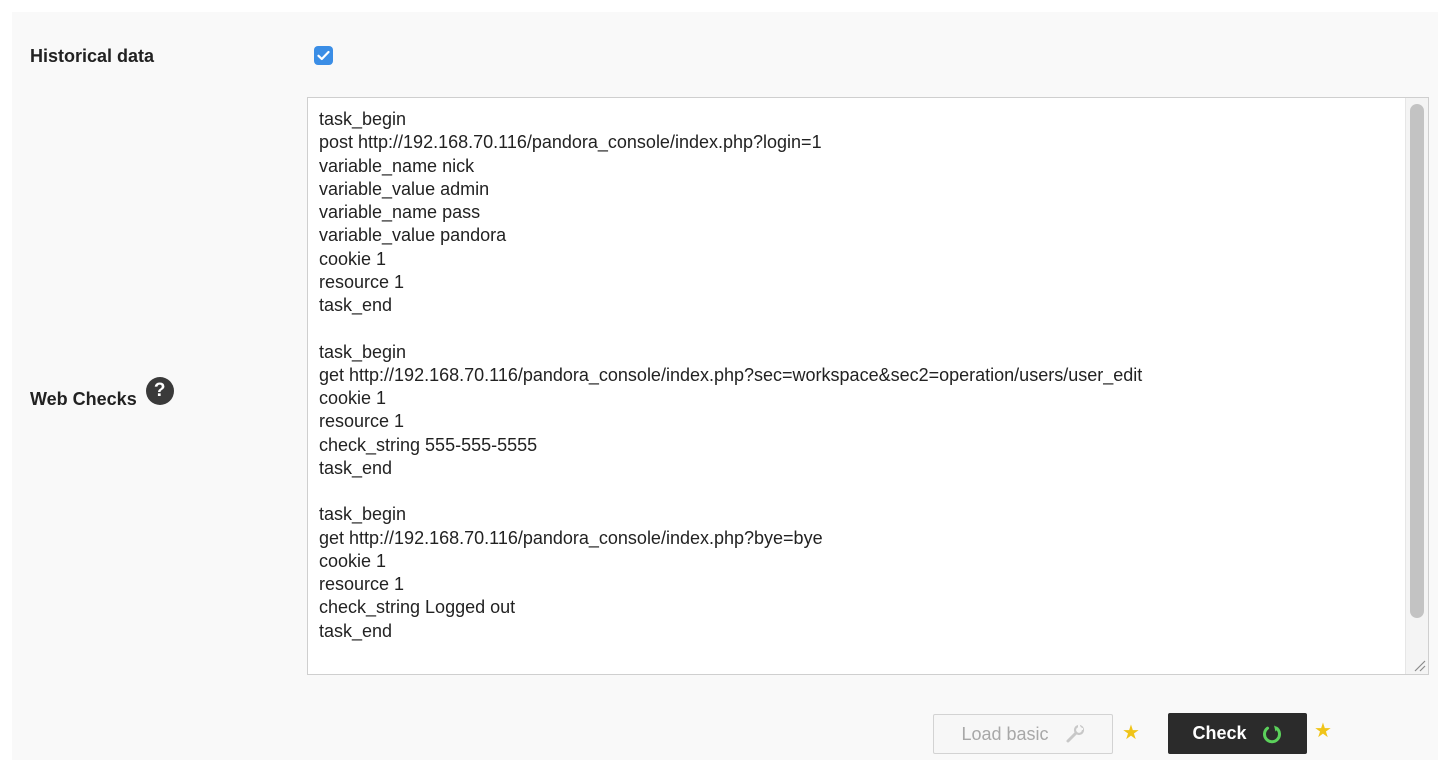 This screenshot has height=760, width=1438. I want to click on check-button: Check, so click(1237, 733).